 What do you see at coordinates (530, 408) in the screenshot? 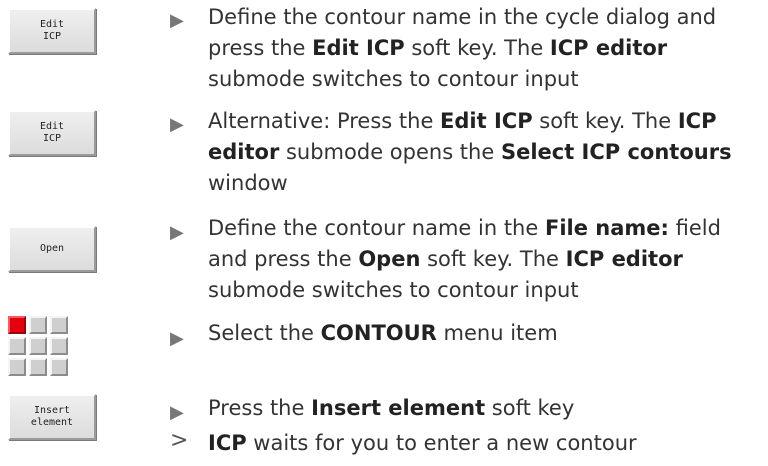
I see `step-text-part: soft key` at bounding box center [530, 408].